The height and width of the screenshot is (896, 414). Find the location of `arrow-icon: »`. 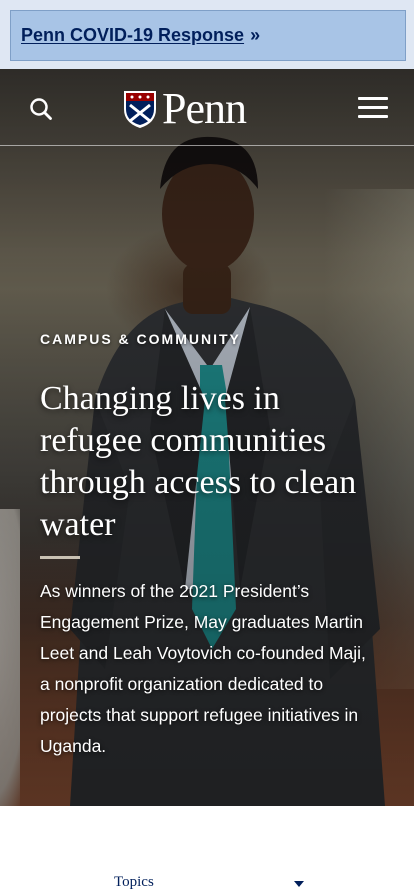

arrow-icon: » is located at coordinates (255, 35).